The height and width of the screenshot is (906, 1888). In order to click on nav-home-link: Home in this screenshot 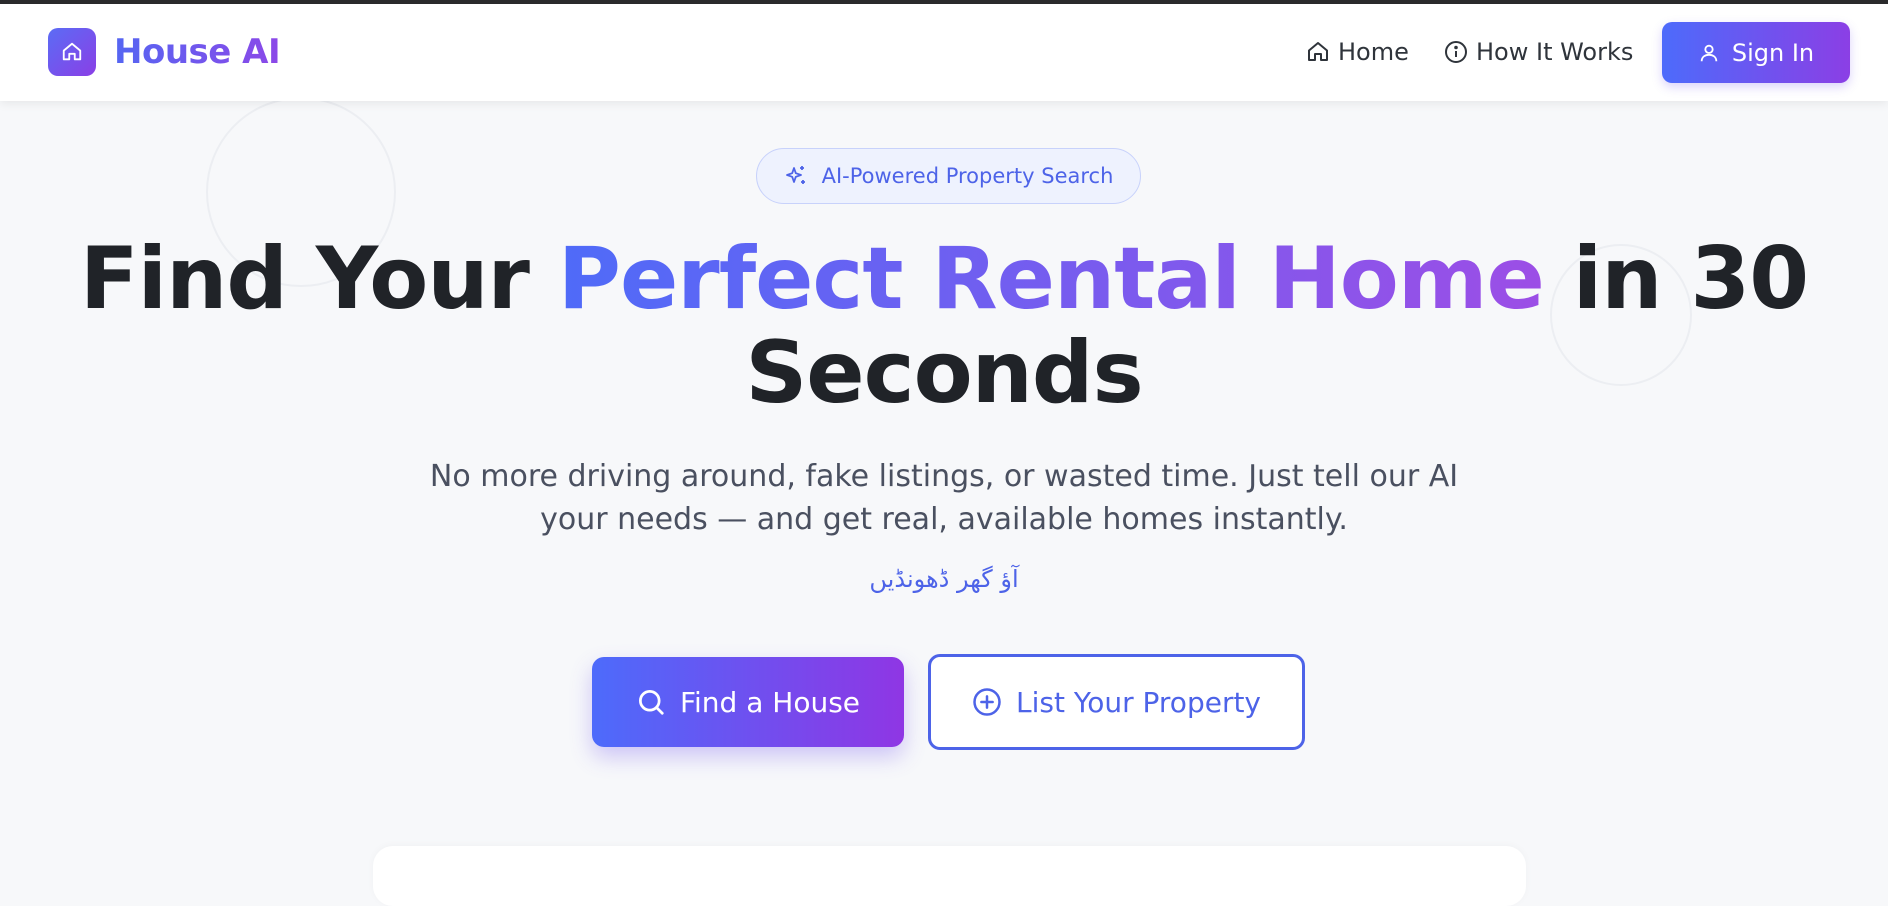, I will do `click(1357, 52)`.